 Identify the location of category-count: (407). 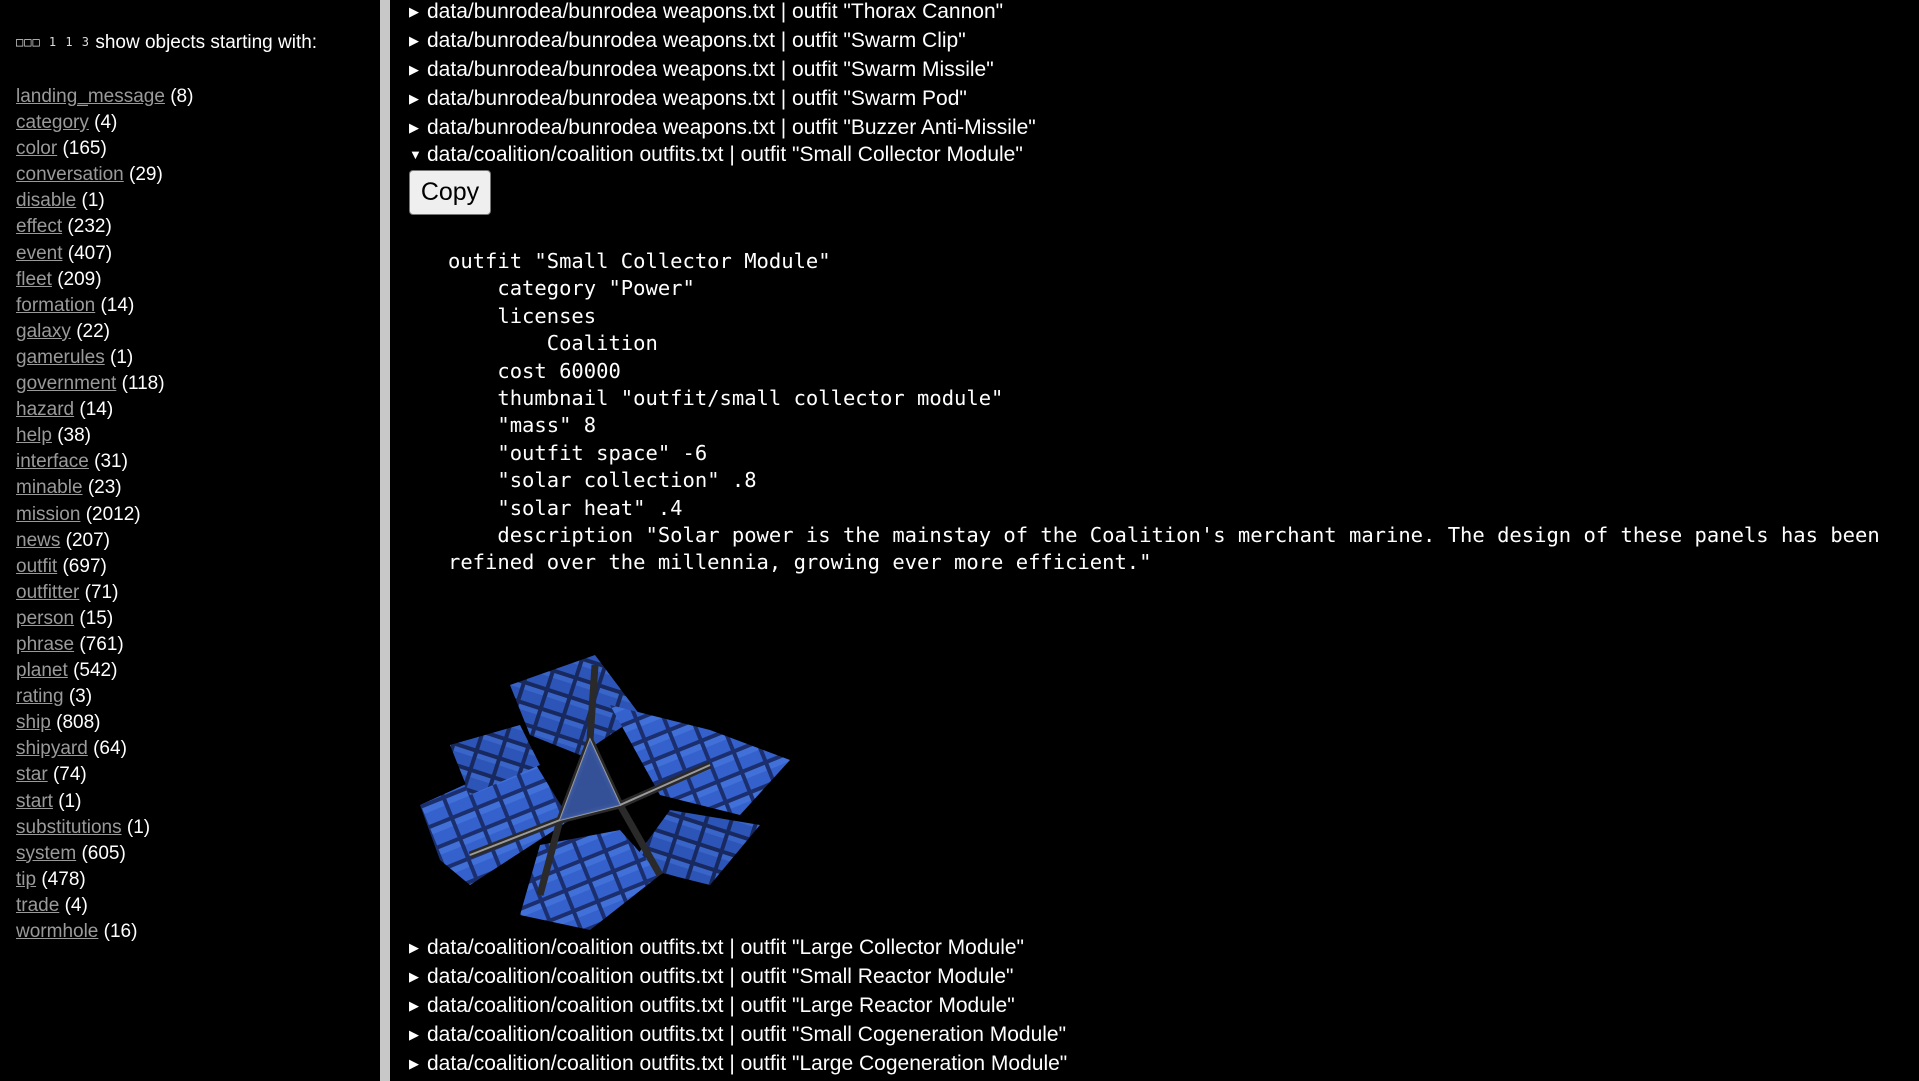
(90, 253).